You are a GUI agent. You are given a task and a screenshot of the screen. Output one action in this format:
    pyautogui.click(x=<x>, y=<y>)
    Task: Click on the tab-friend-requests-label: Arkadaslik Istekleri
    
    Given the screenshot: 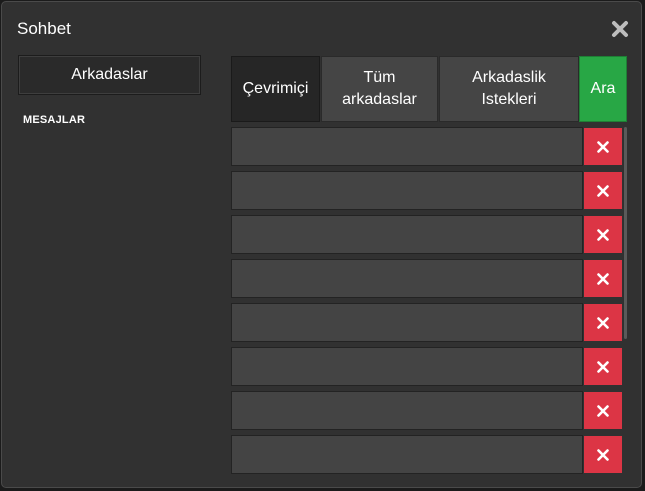 What is the action you would take?
    pyautogui.click(x=509, y=88)
    